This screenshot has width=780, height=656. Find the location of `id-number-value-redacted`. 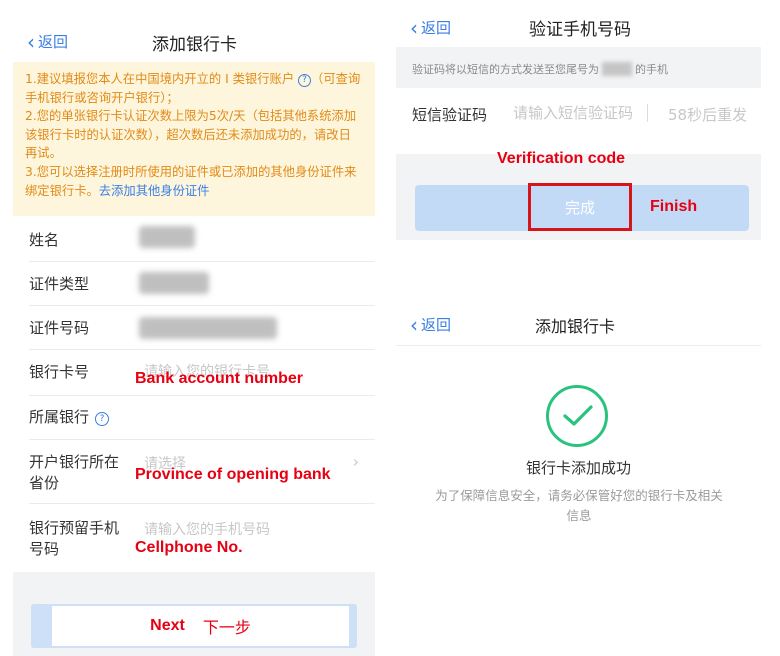

id-number-value-redacted is located at coordinates (208, 328).